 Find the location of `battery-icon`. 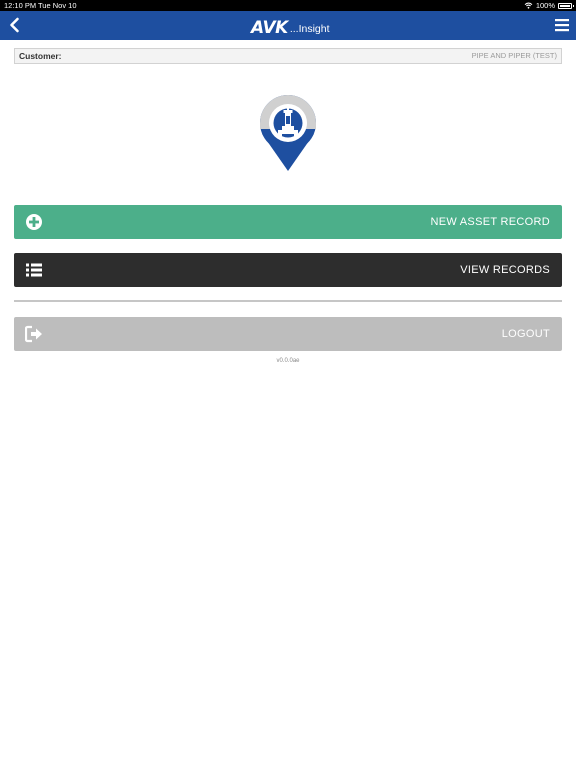

battery-icon is located at coordinates (566, 5).